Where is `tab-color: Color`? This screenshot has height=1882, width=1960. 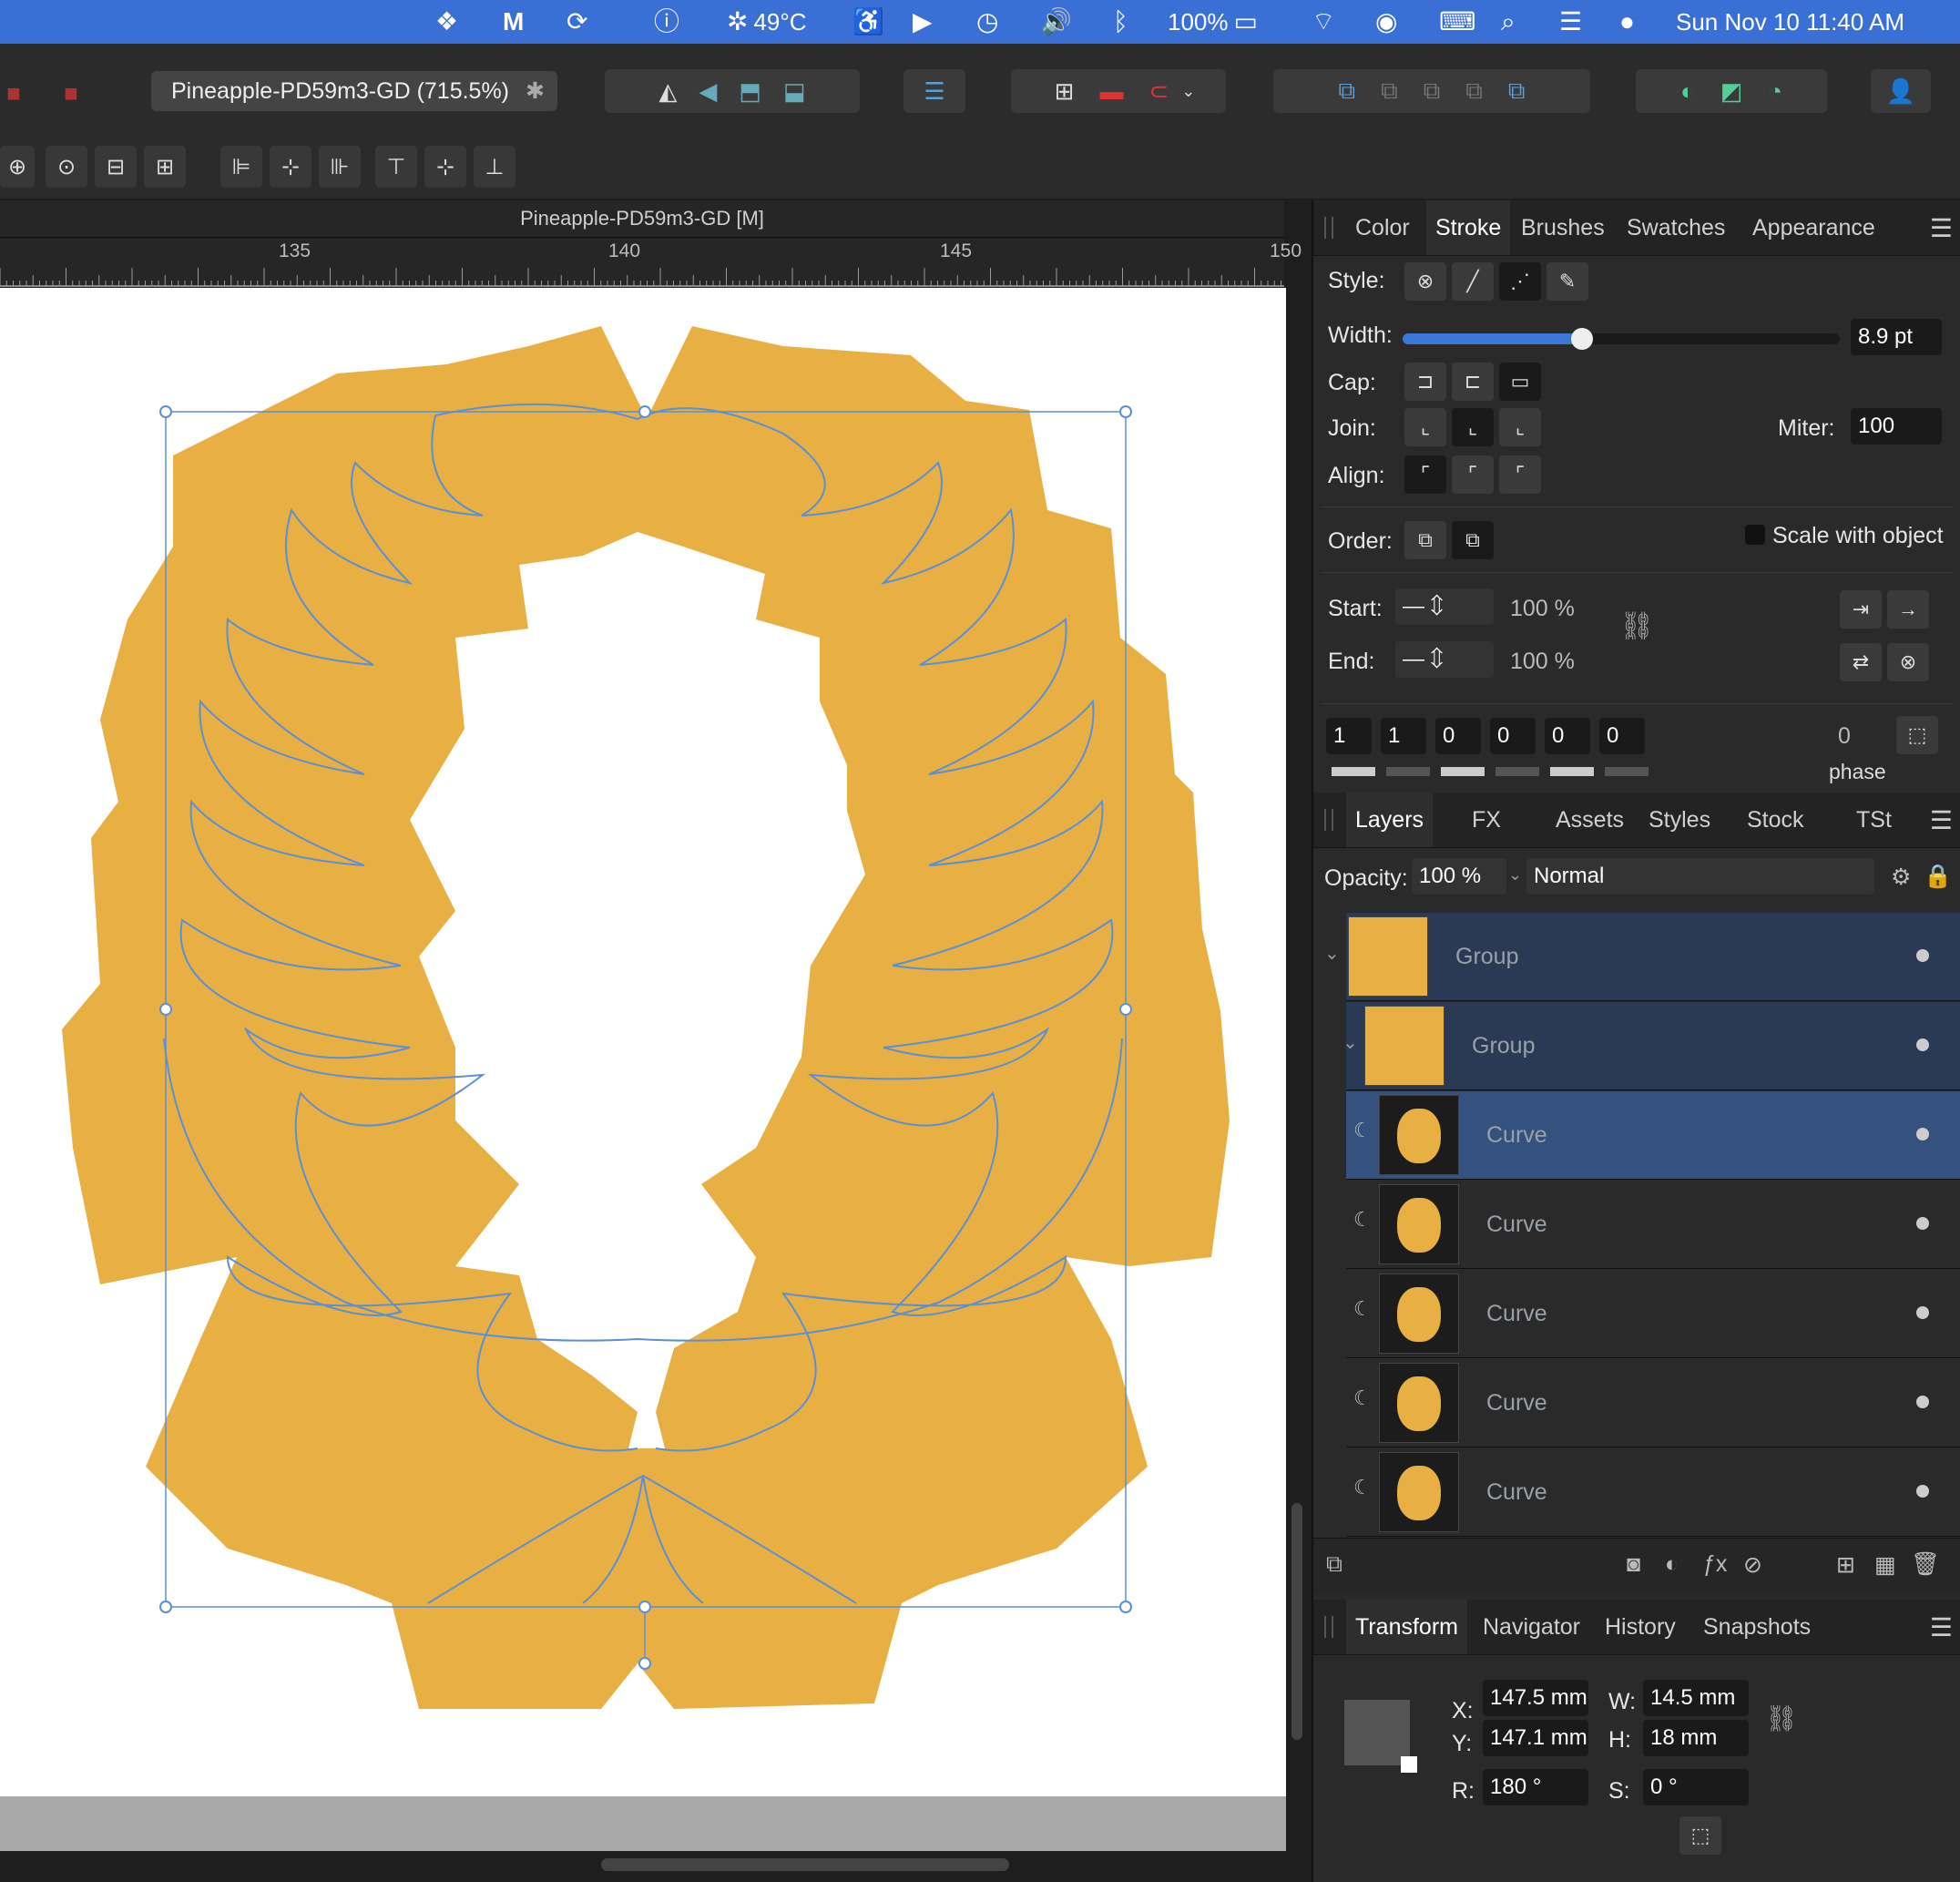 tab-color: Color is located at coordinates (1383, 227).